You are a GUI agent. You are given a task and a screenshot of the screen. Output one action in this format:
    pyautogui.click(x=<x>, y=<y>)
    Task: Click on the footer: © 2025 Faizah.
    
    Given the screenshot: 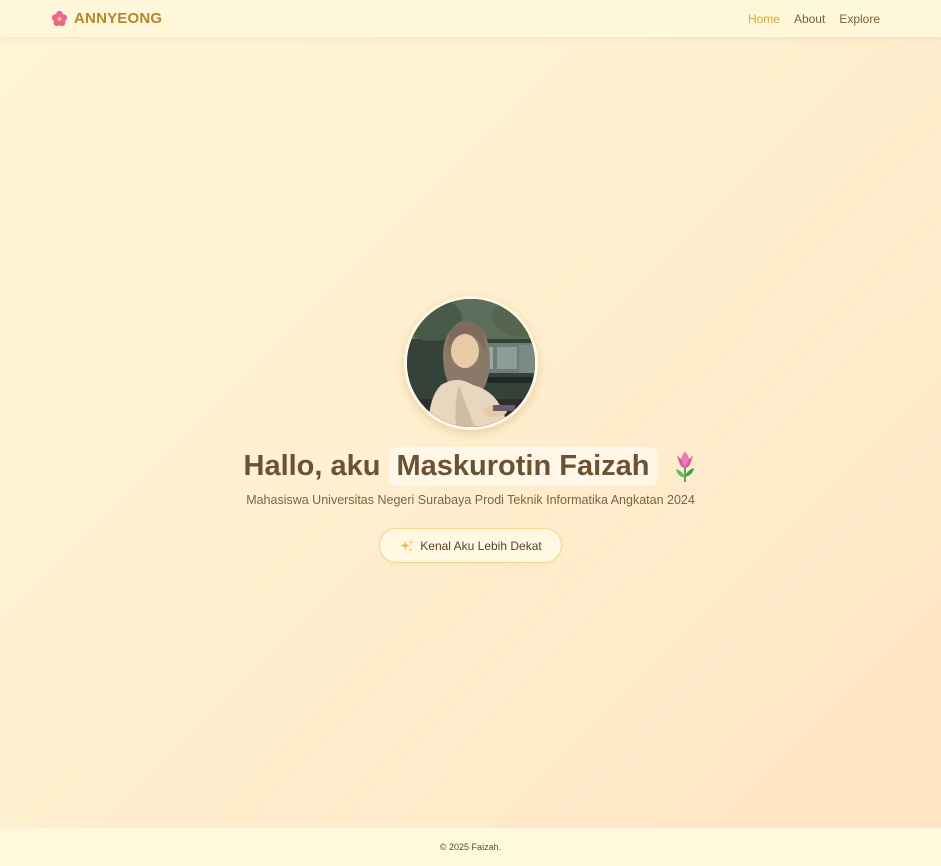 What is the action you would take?
    pyautogui.click(x=470, y=847)
    